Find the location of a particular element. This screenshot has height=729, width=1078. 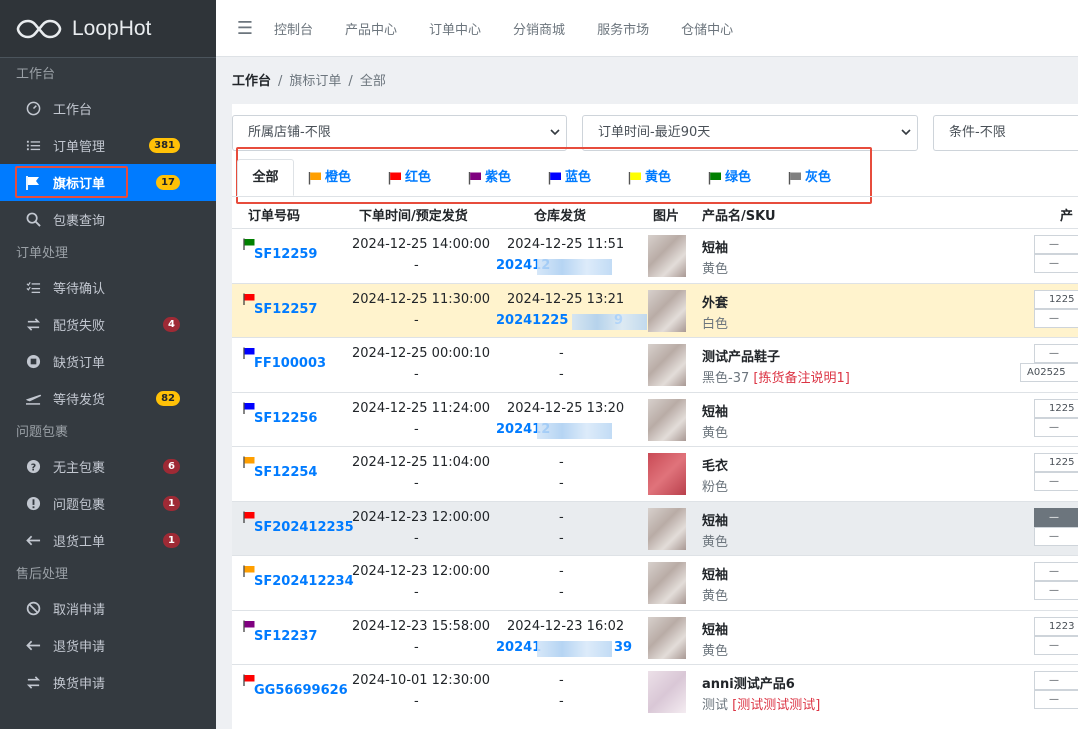

exchange-icon is located at coordinates (33, 683).